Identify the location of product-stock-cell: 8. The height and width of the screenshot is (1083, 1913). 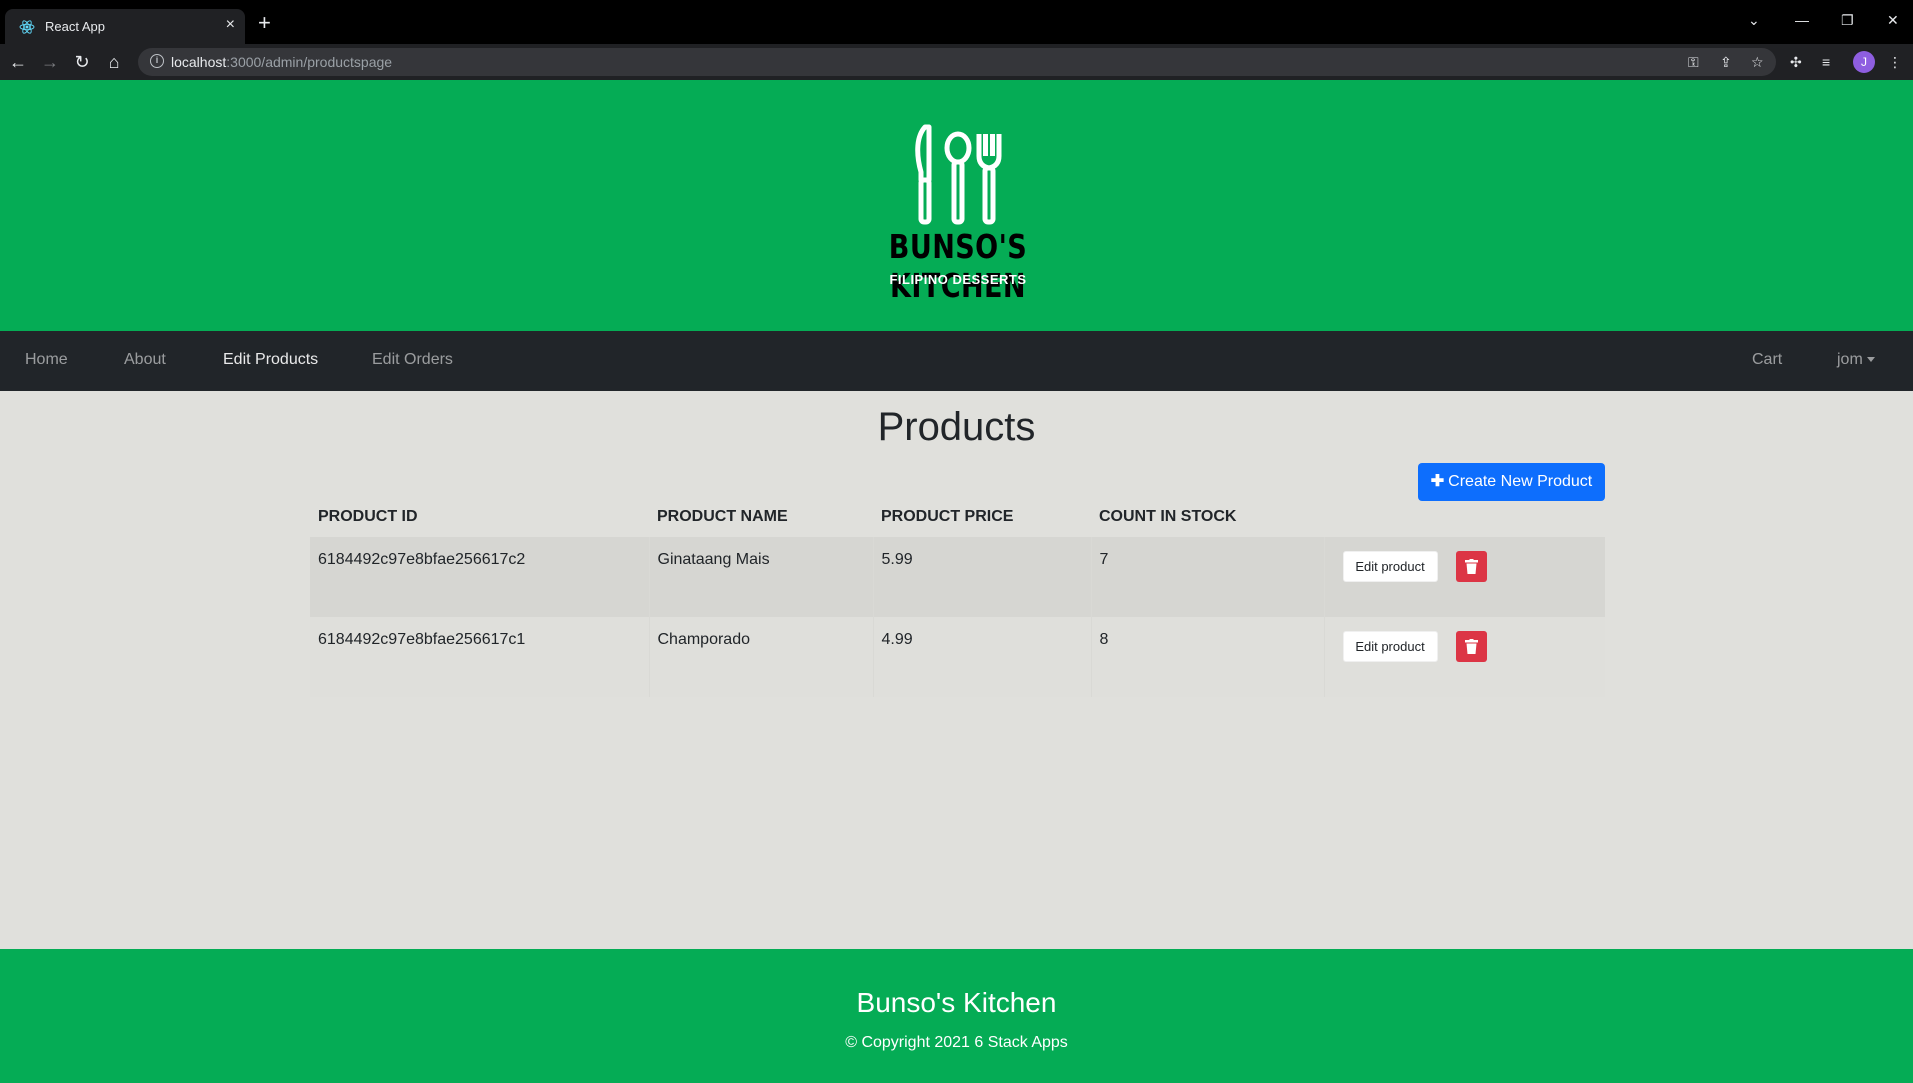
(1208, 657).